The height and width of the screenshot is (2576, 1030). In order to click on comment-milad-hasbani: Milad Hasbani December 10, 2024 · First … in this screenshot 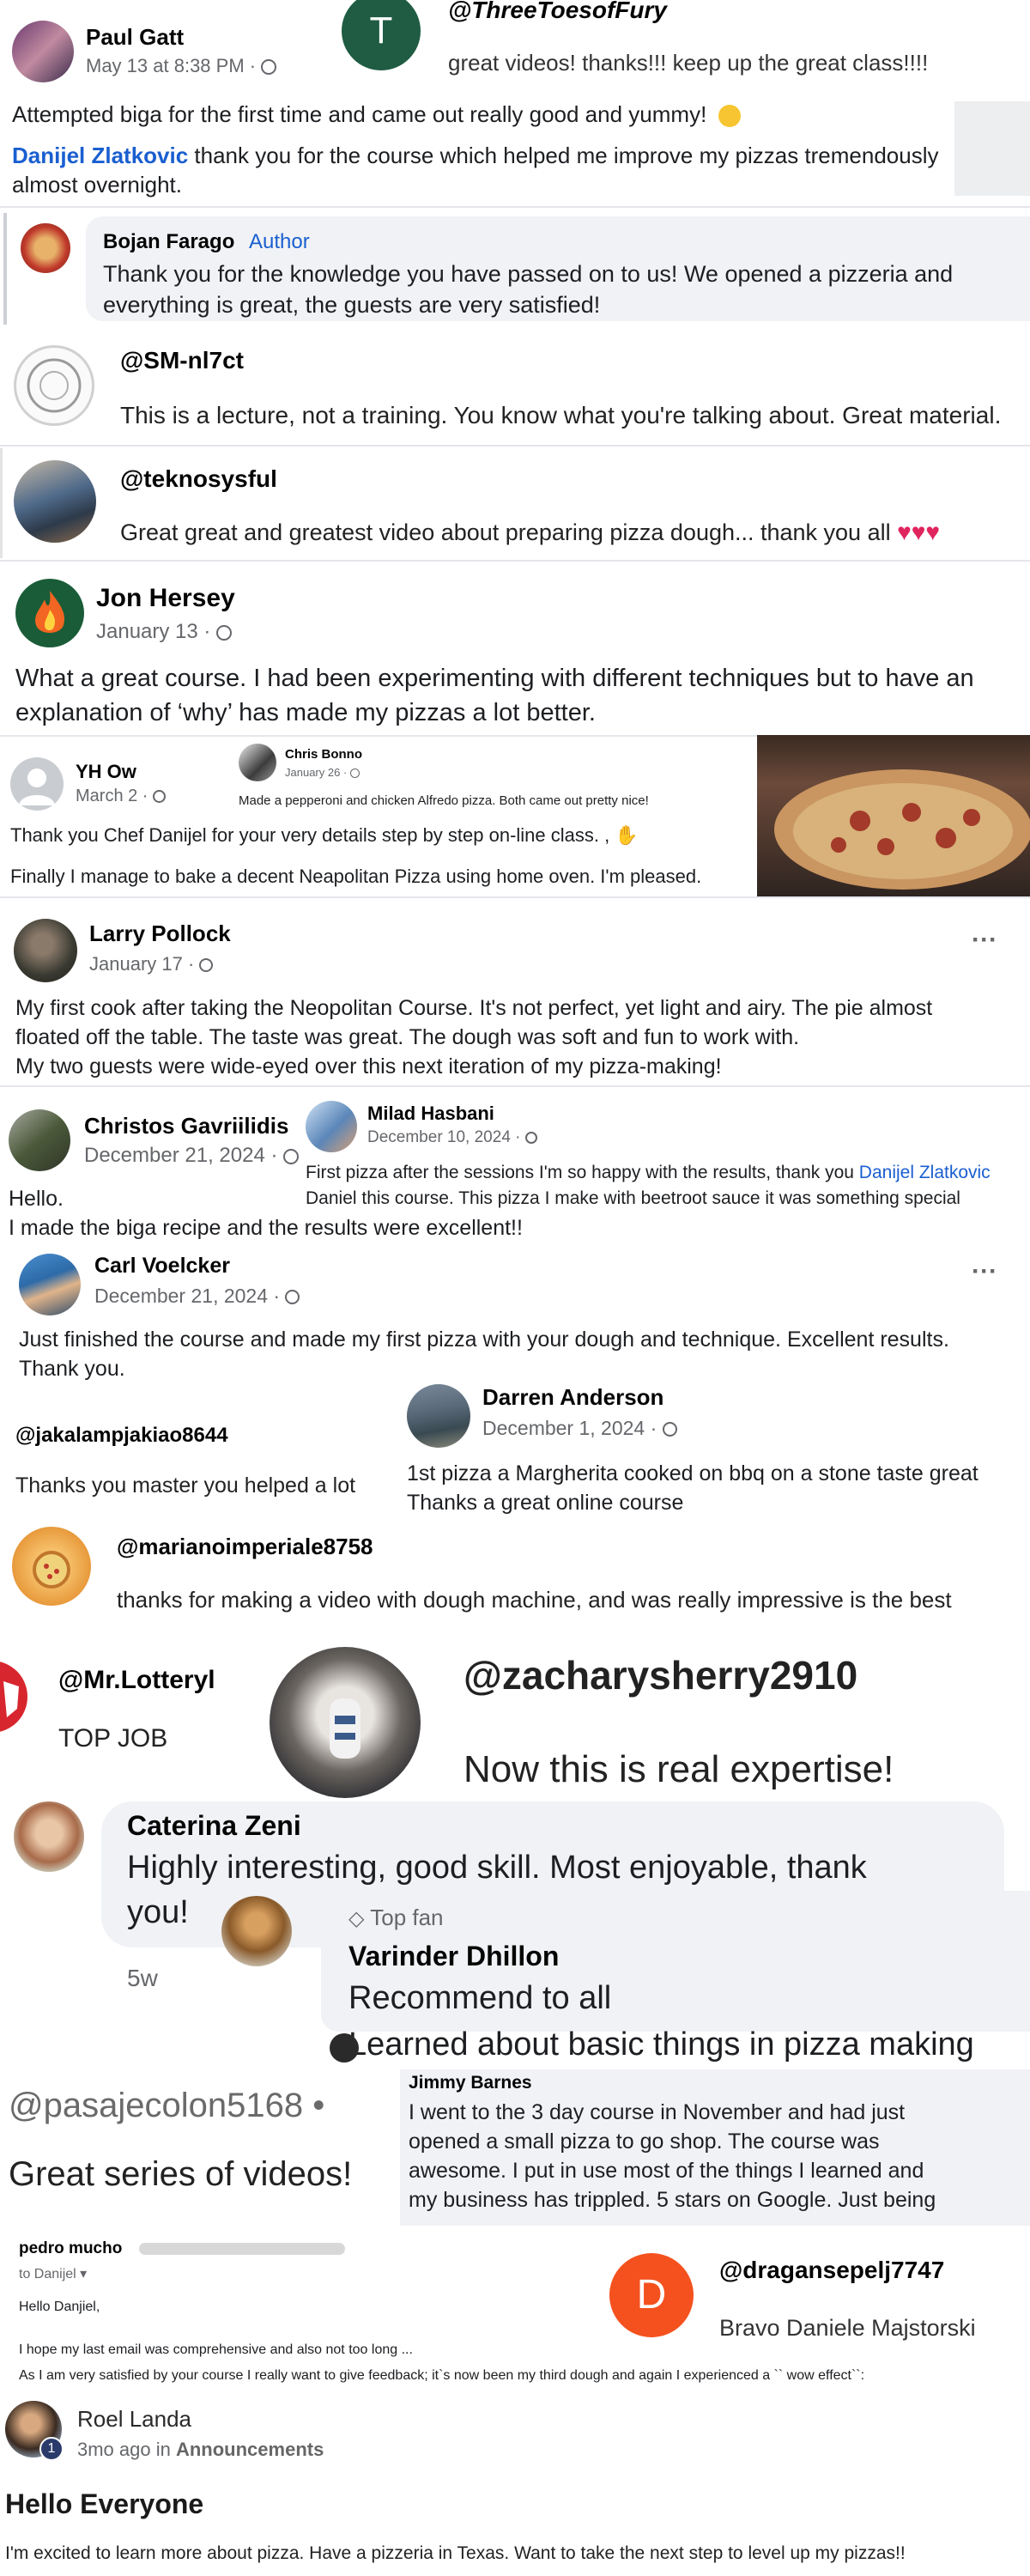, I will do `click(666, 1153)`.